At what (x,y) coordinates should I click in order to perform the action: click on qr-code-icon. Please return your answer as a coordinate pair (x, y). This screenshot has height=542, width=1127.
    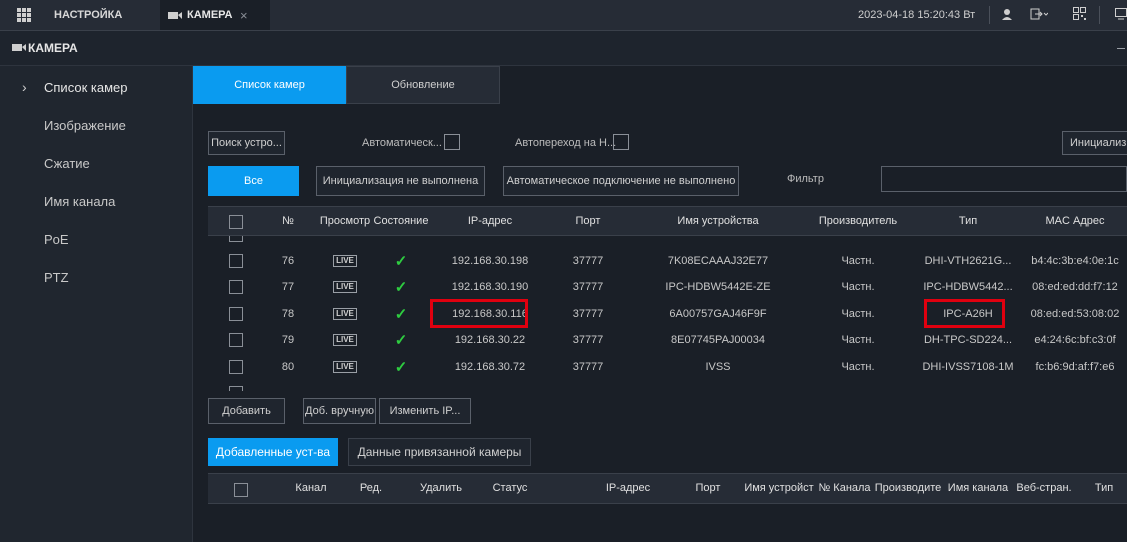
    Looking at the image, I should click on (1079, 13).